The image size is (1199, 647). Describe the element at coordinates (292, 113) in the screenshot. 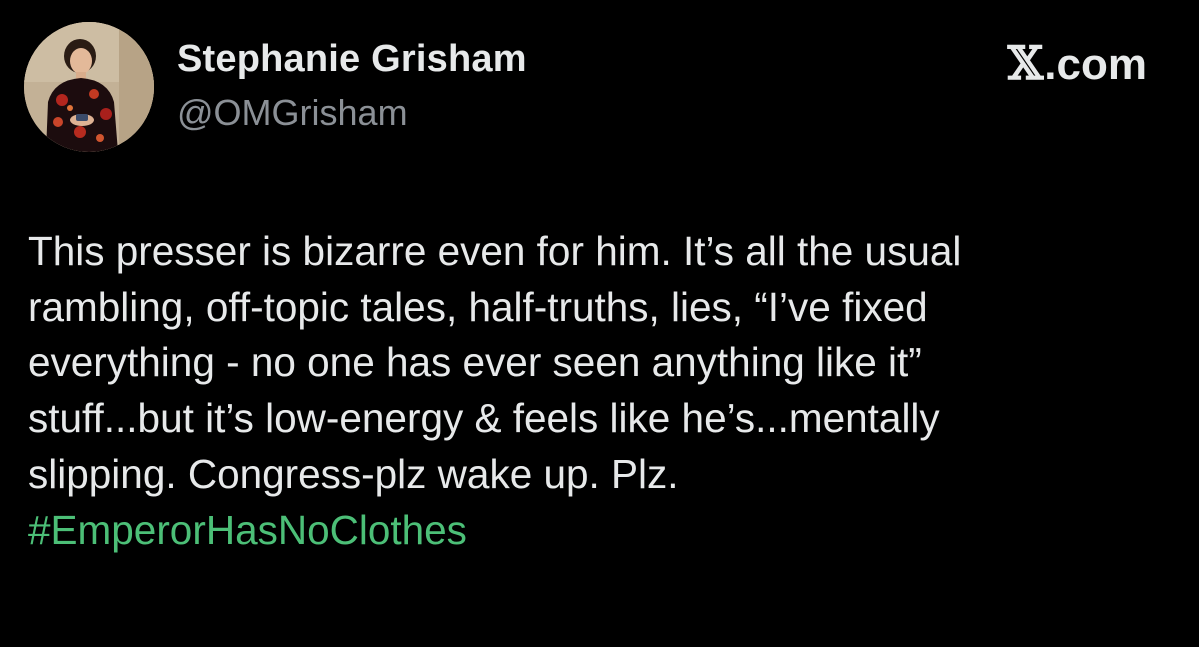

I see `user-handle: @OMGrisham` at that location.